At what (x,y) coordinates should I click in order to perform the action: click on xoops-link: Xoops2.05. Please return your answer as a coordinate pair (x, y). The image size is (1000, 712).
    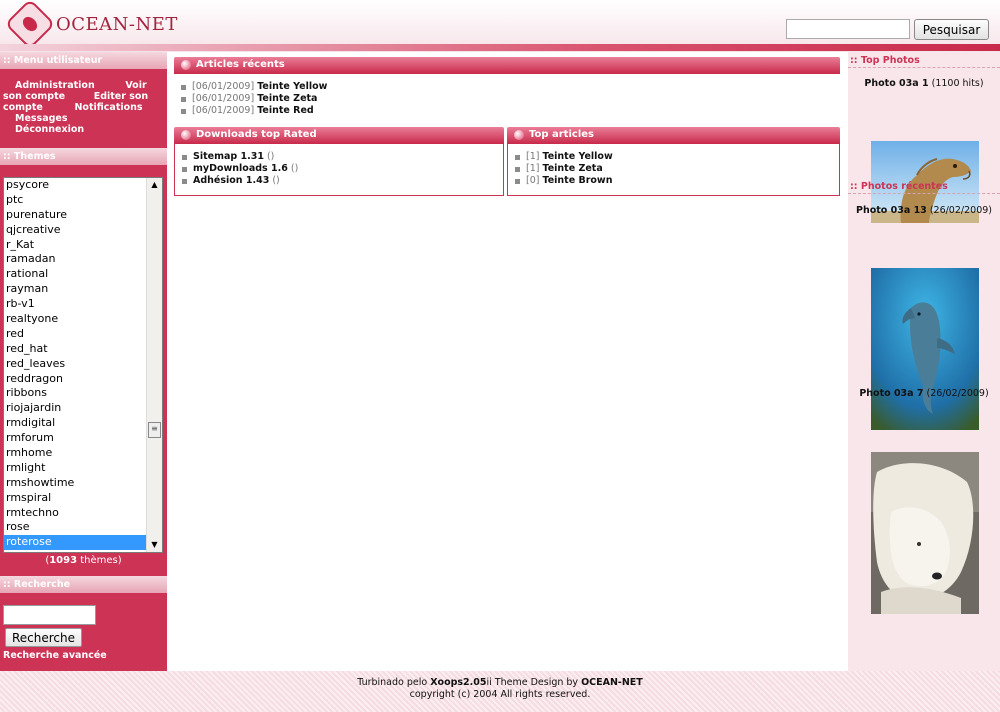
    Looking at the image, I should click on (458, 682).